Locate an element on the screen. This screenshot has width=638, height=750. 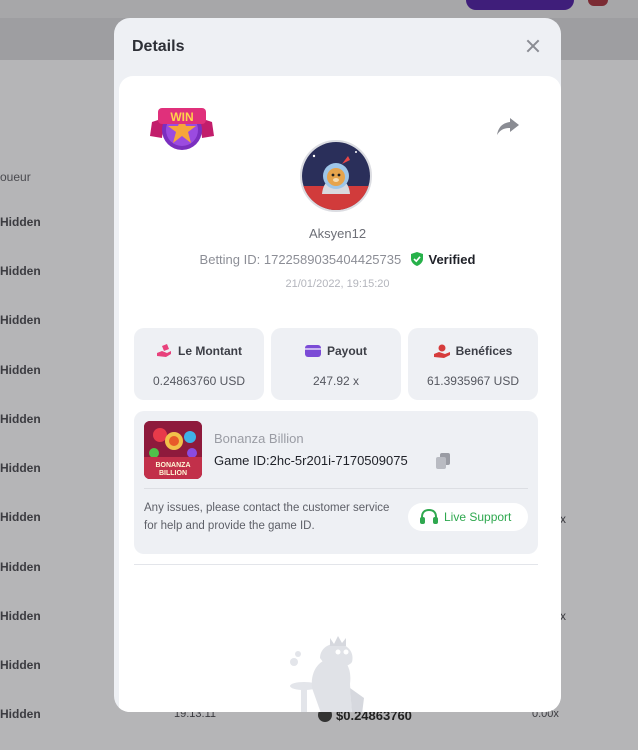
stat-value-payout: 247.92 x is located at coordinates (336, 381).